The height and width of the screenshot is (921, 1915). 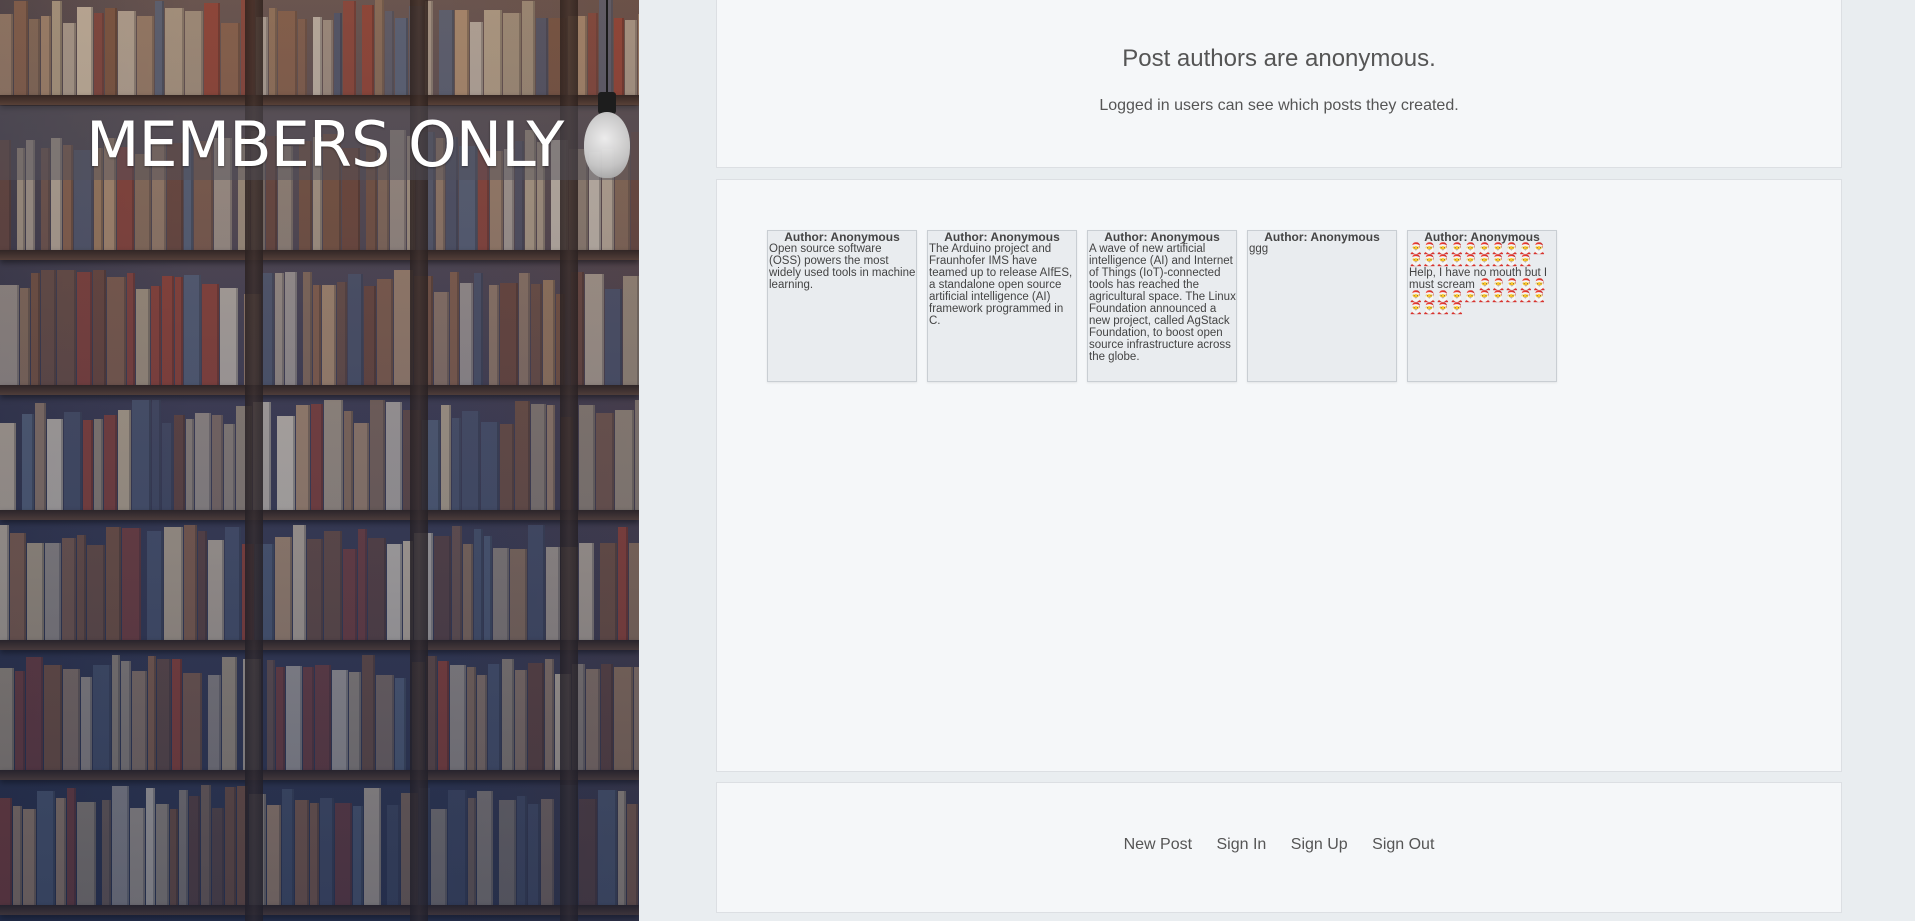 I want to click on footer-nav: New Post Sign In Sign Up Sign Out, so click(x=1279, y=845).